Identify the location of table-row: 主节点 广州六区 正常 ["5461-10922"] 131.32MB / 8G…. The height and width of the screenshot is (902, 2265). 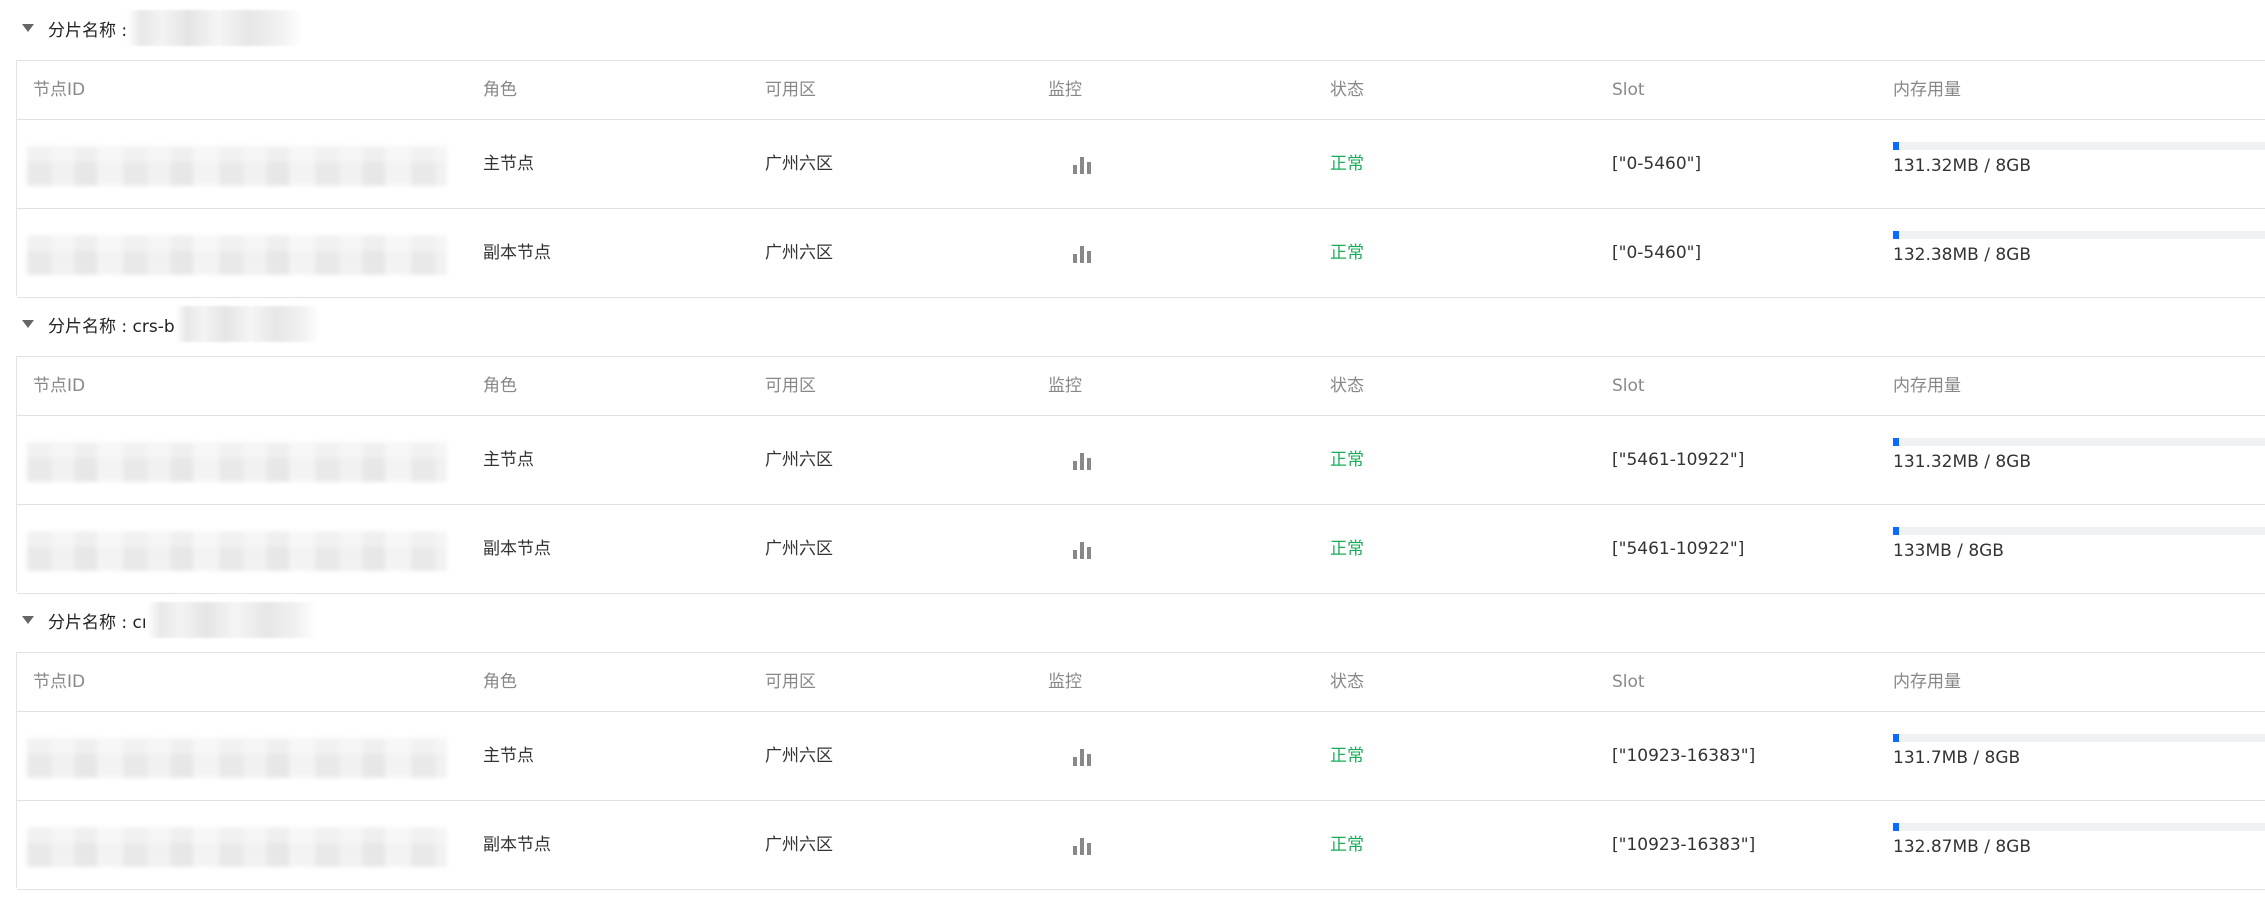
(1141, 460).